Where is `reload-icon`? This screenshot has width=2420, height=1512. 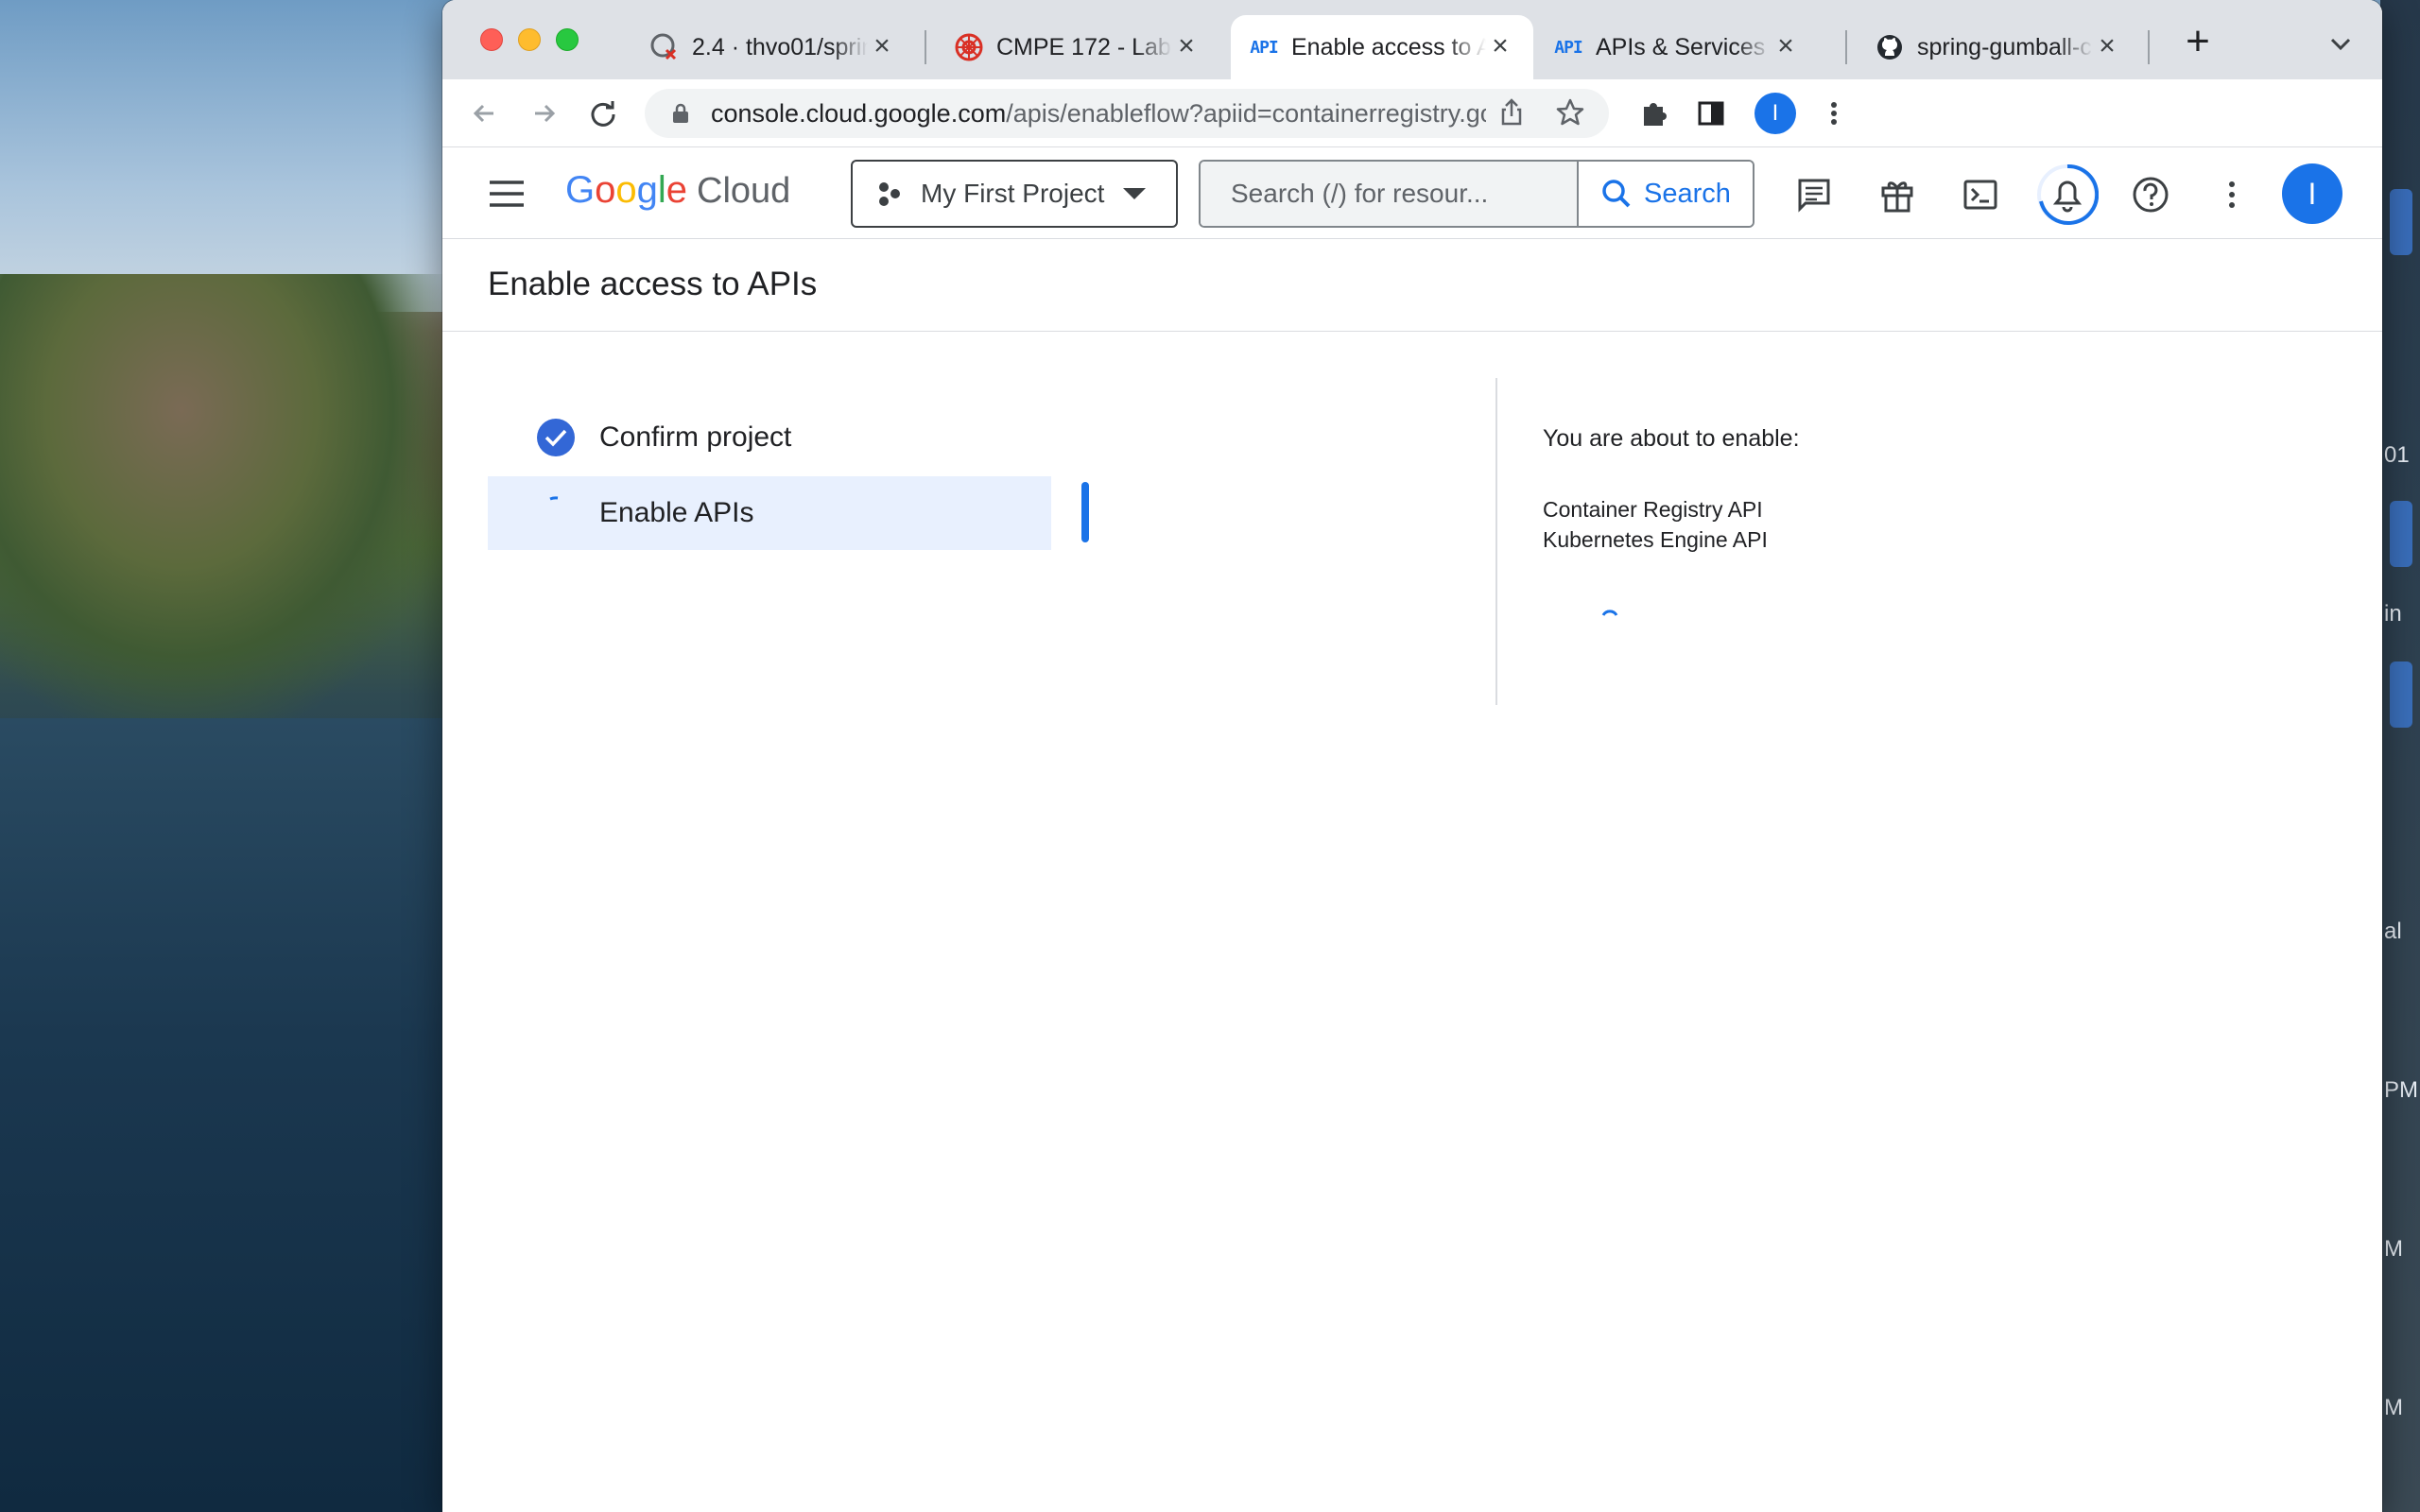 reload-icon is located at coordinates (603, 113).